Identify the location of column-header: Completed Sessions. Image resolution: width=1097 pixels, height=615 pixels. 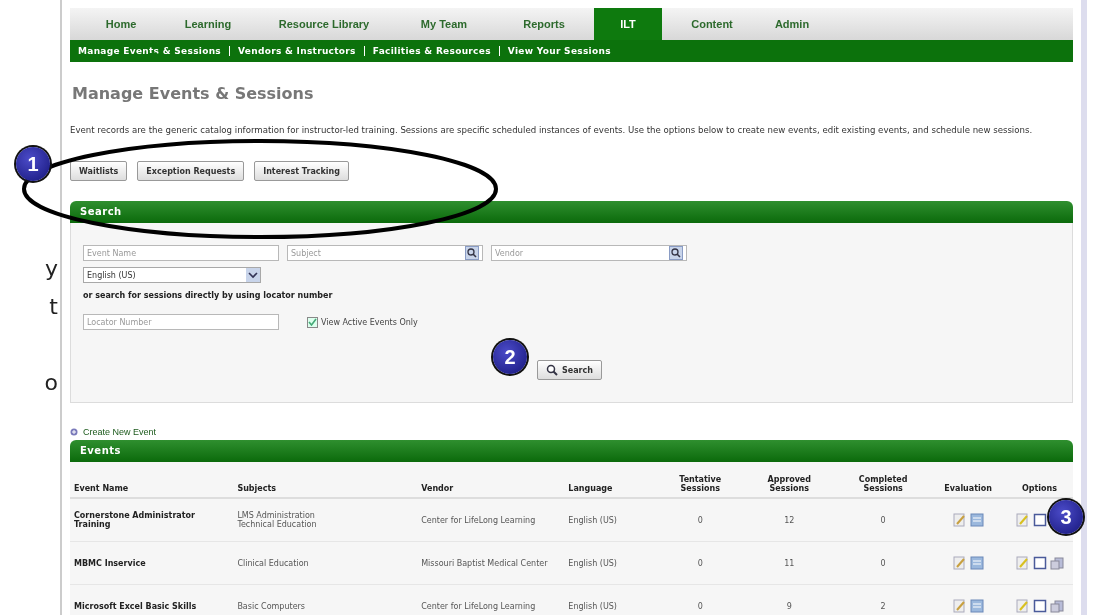
(883, 480).